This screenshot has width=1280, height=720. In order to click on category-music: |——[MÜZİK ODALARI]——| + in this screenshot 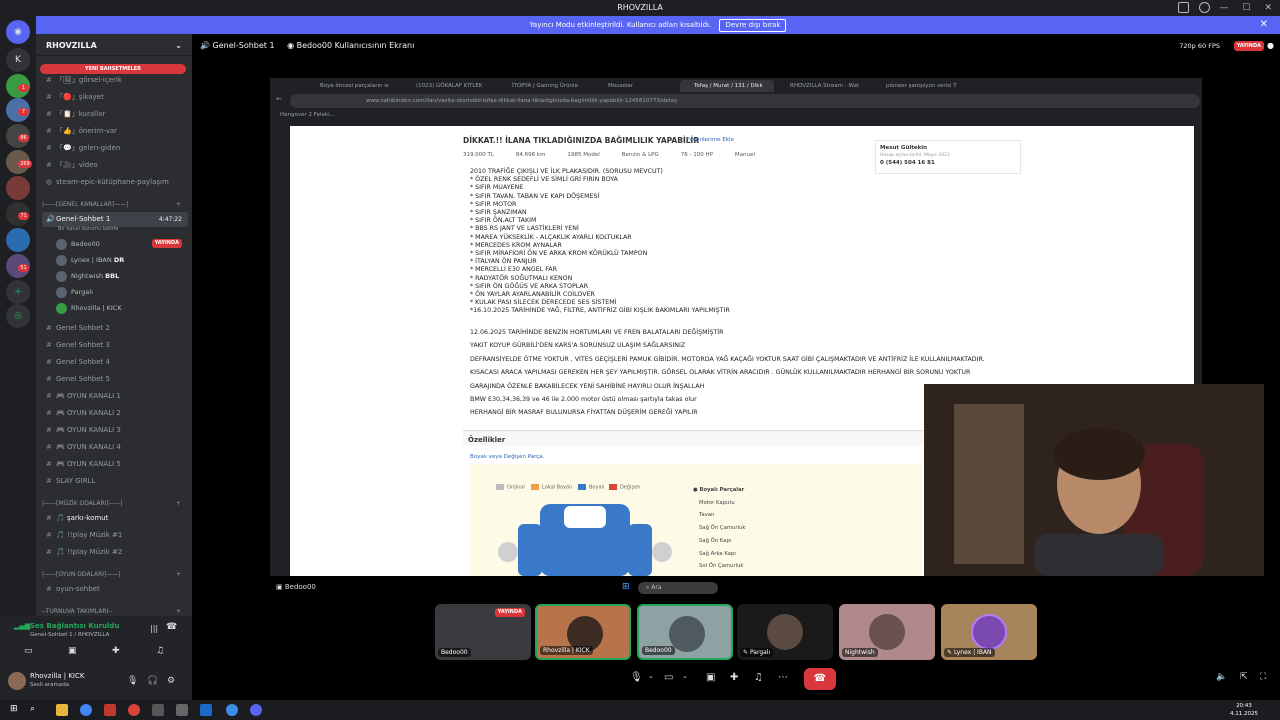, I will do `click(111, 503)`.